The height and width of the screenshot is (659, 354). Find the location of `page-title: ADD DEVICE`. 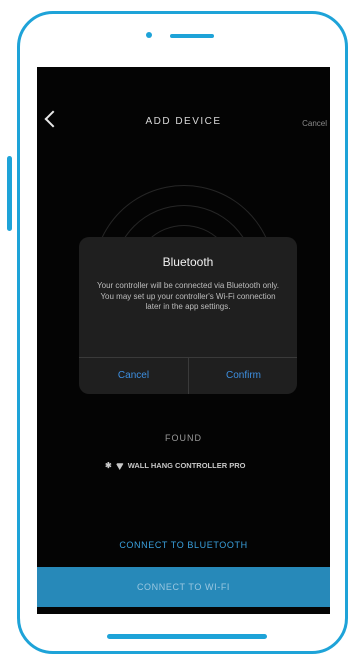

page-title: ADD DEVICE is located at coordinates (183, 121).